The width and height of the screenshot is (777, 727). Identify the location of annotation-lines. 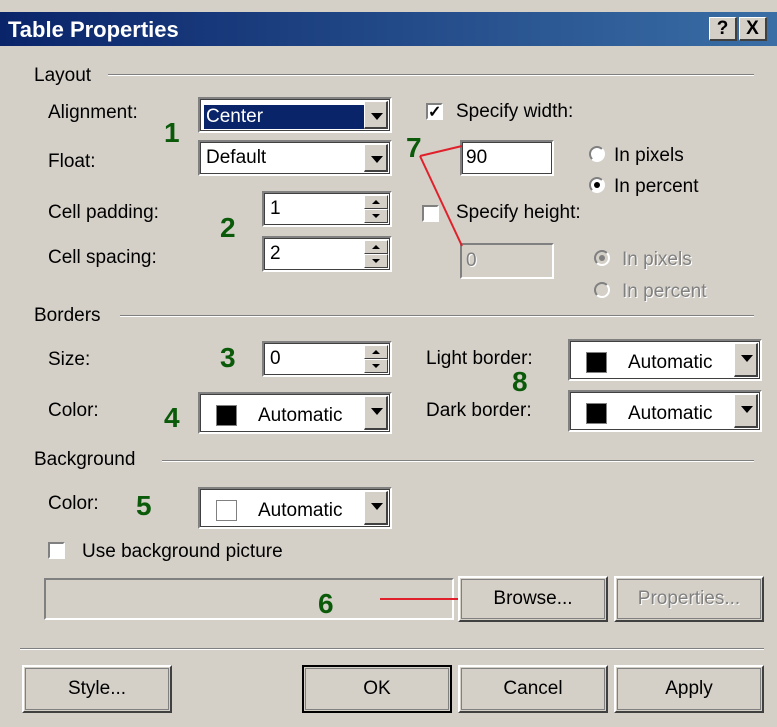
(421, 372).